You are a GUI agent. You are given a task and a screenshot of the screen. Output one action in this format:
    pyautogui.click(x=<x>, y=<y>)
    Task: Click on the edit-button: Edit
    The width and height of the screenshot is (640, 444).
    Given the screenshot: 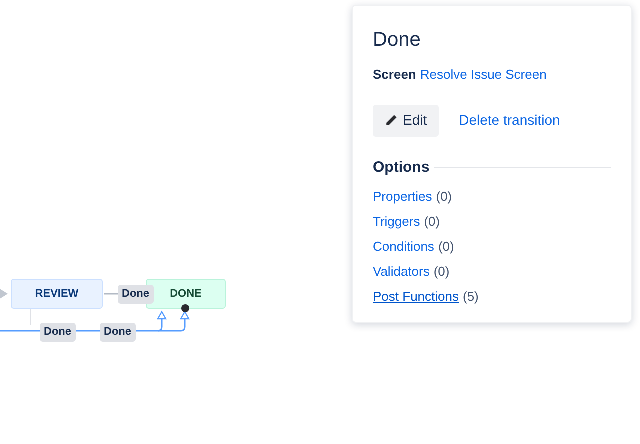 What is the action you would take?
    pyautogui.click(x=406, y=120)
    